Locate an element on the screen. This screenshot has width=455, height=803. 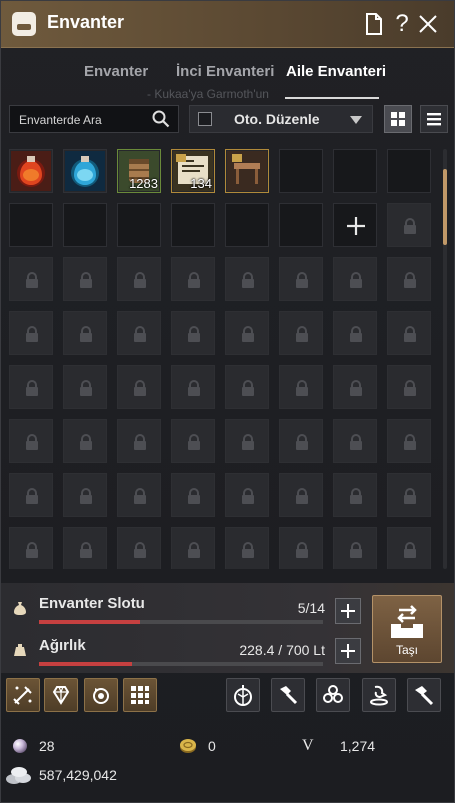
tab-inventory: Envanter is located at coordinates (116, 71).